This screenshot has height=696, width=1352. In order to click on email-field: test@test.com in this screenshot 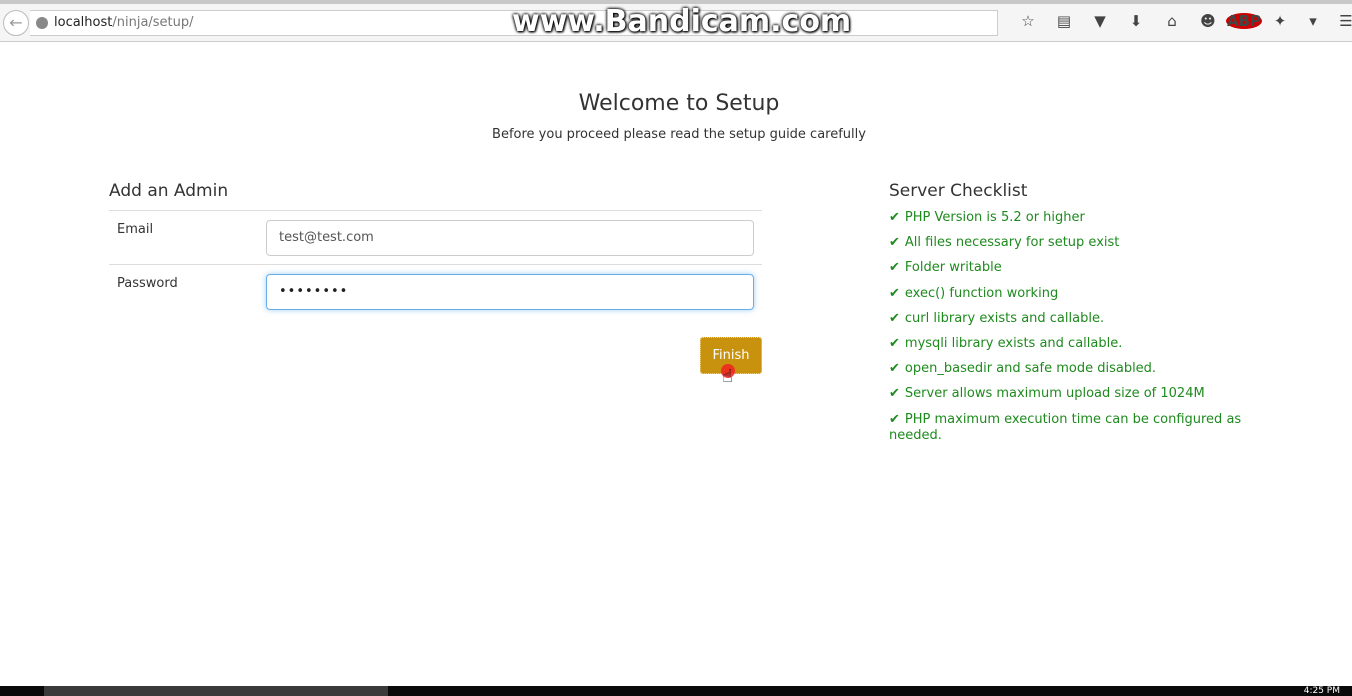, I will do `click(510, 238)`.